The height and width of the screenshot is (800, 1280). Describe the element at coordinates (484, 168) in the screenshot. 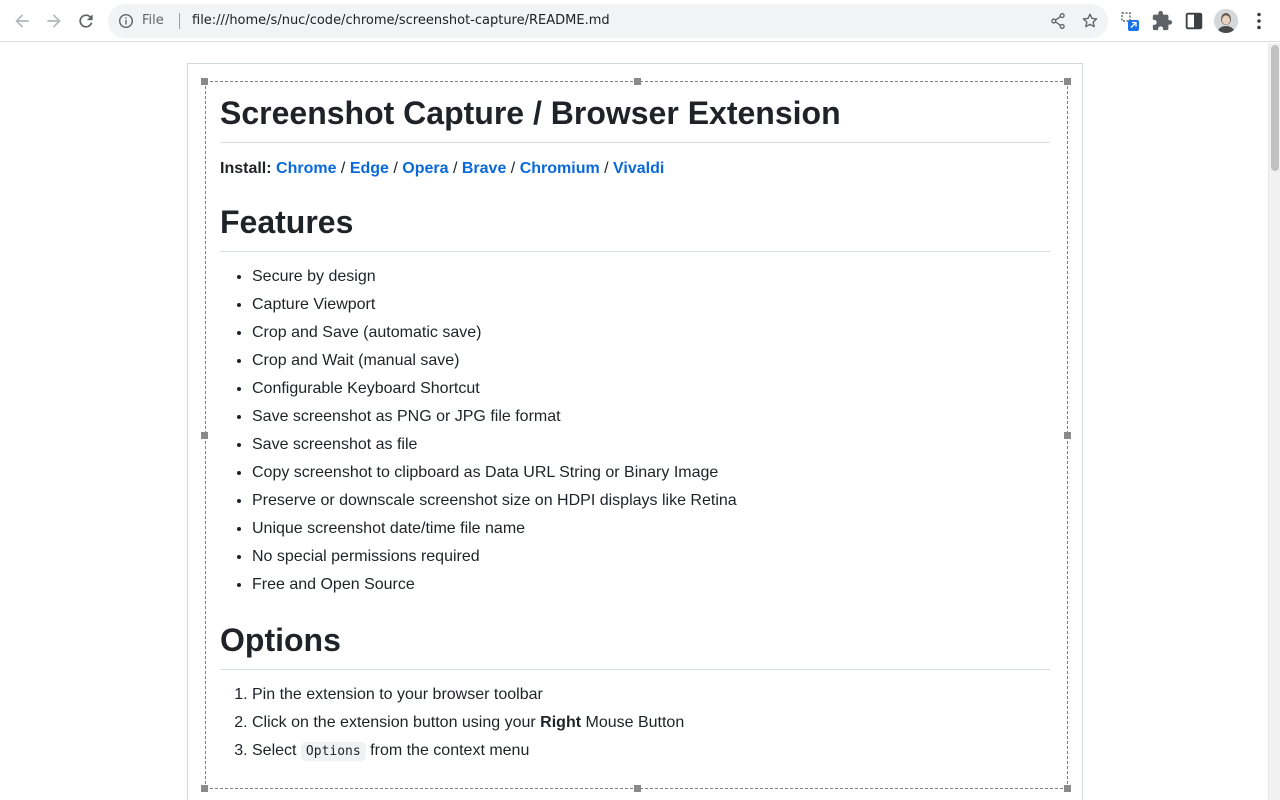

I see `install-link-brave: Brave` at that location.